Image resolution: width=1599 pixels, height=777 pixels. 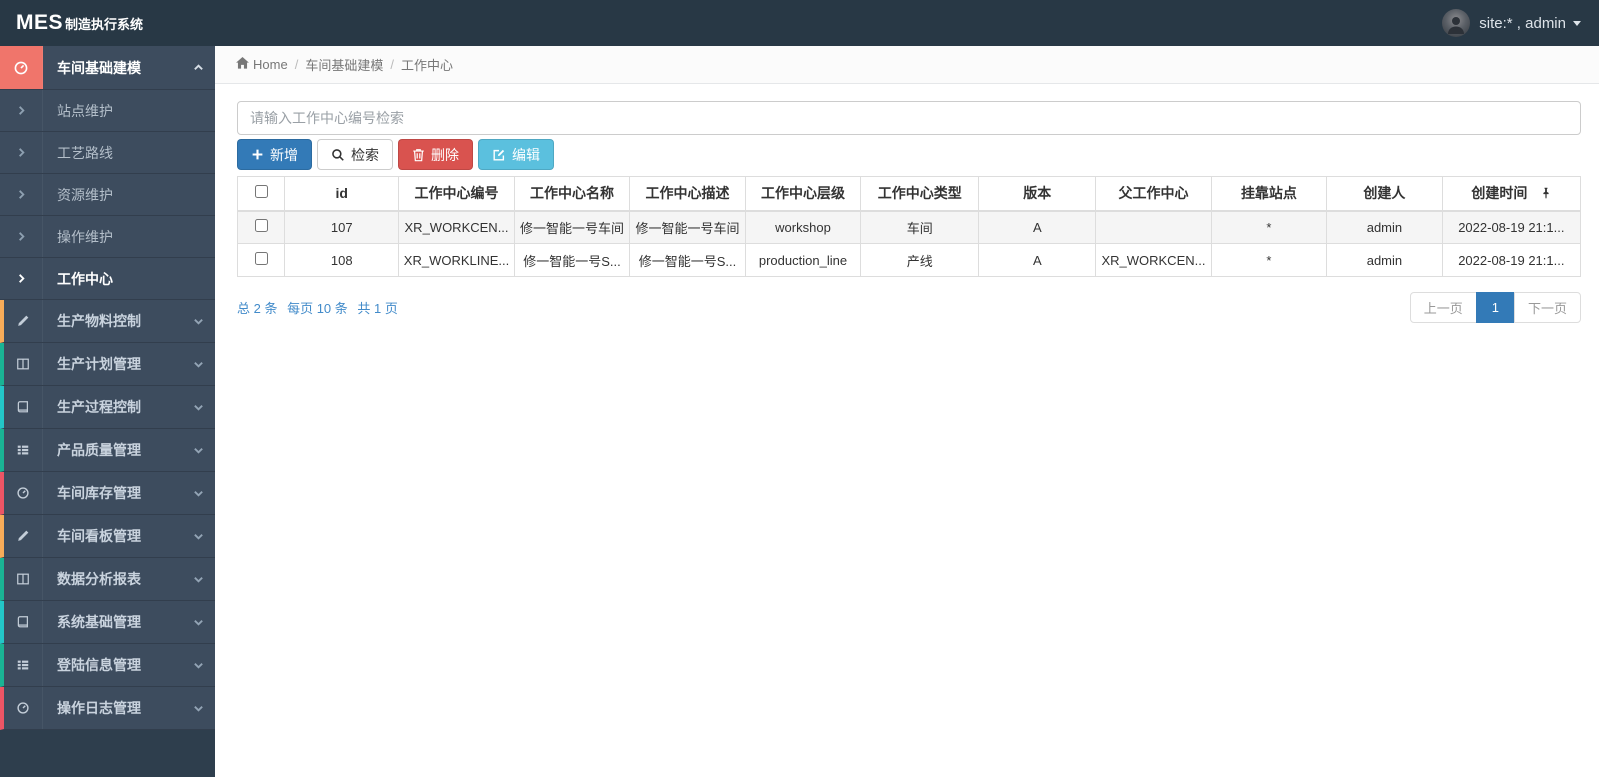 I want to click on add-button-label: 新增, so click(x=284, y=154).